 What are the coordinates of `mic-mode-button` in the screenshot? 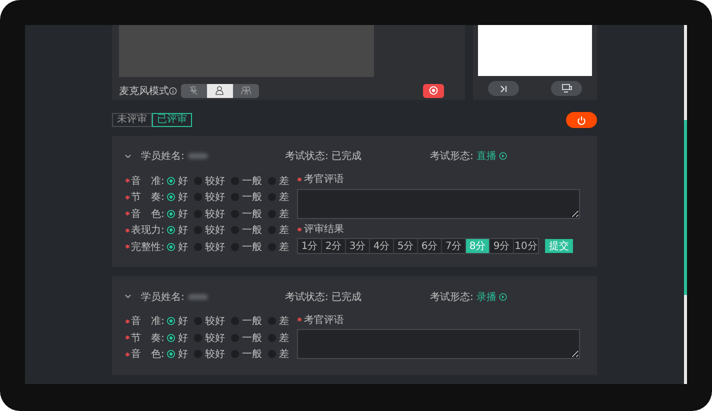 It's located at (220, 91).